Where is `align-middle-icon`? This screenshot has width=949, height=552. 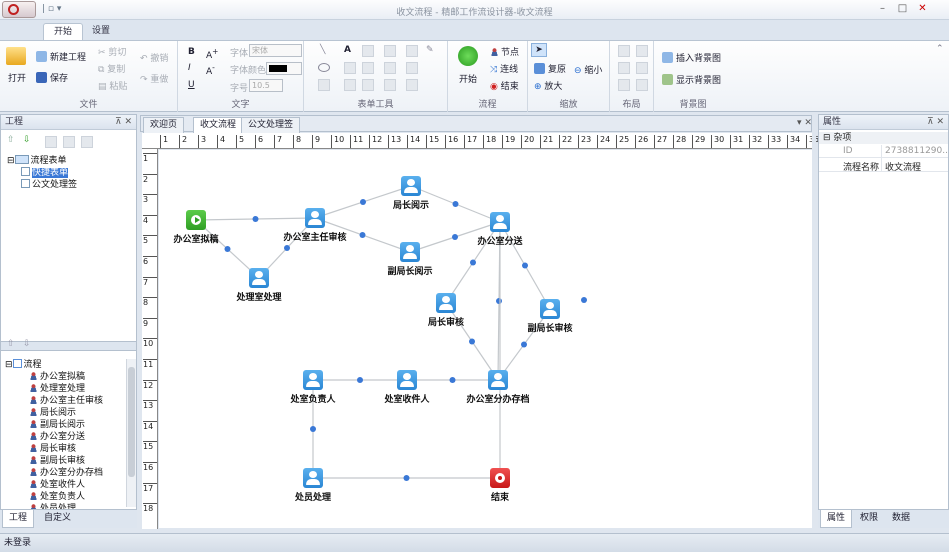 align-middle-icon is located at coordinates (642, 68).